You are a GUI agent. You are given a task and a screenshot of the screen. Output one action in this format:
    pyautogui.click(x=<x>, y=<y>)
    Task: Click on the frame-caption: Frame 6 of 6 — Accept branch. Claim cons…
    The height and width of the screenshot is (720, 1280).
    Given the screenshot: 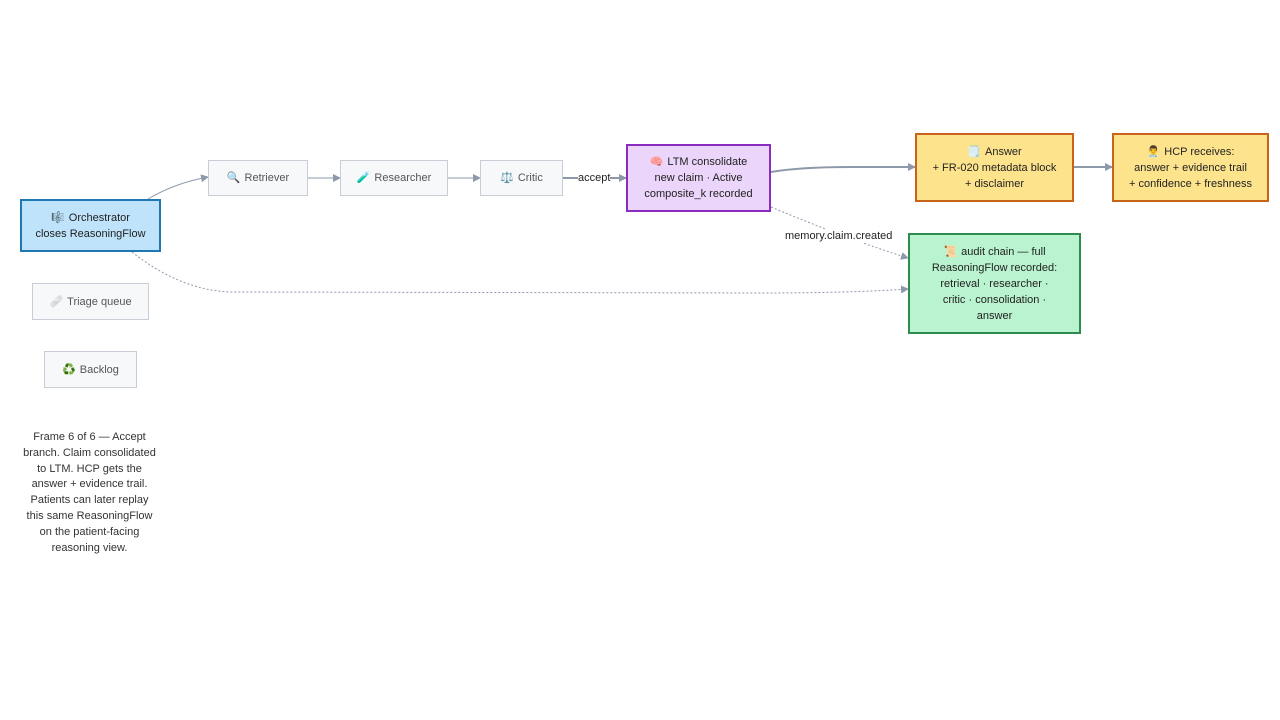 What is the action you would take?
    pyautogui.click(x=89, y=492)
    